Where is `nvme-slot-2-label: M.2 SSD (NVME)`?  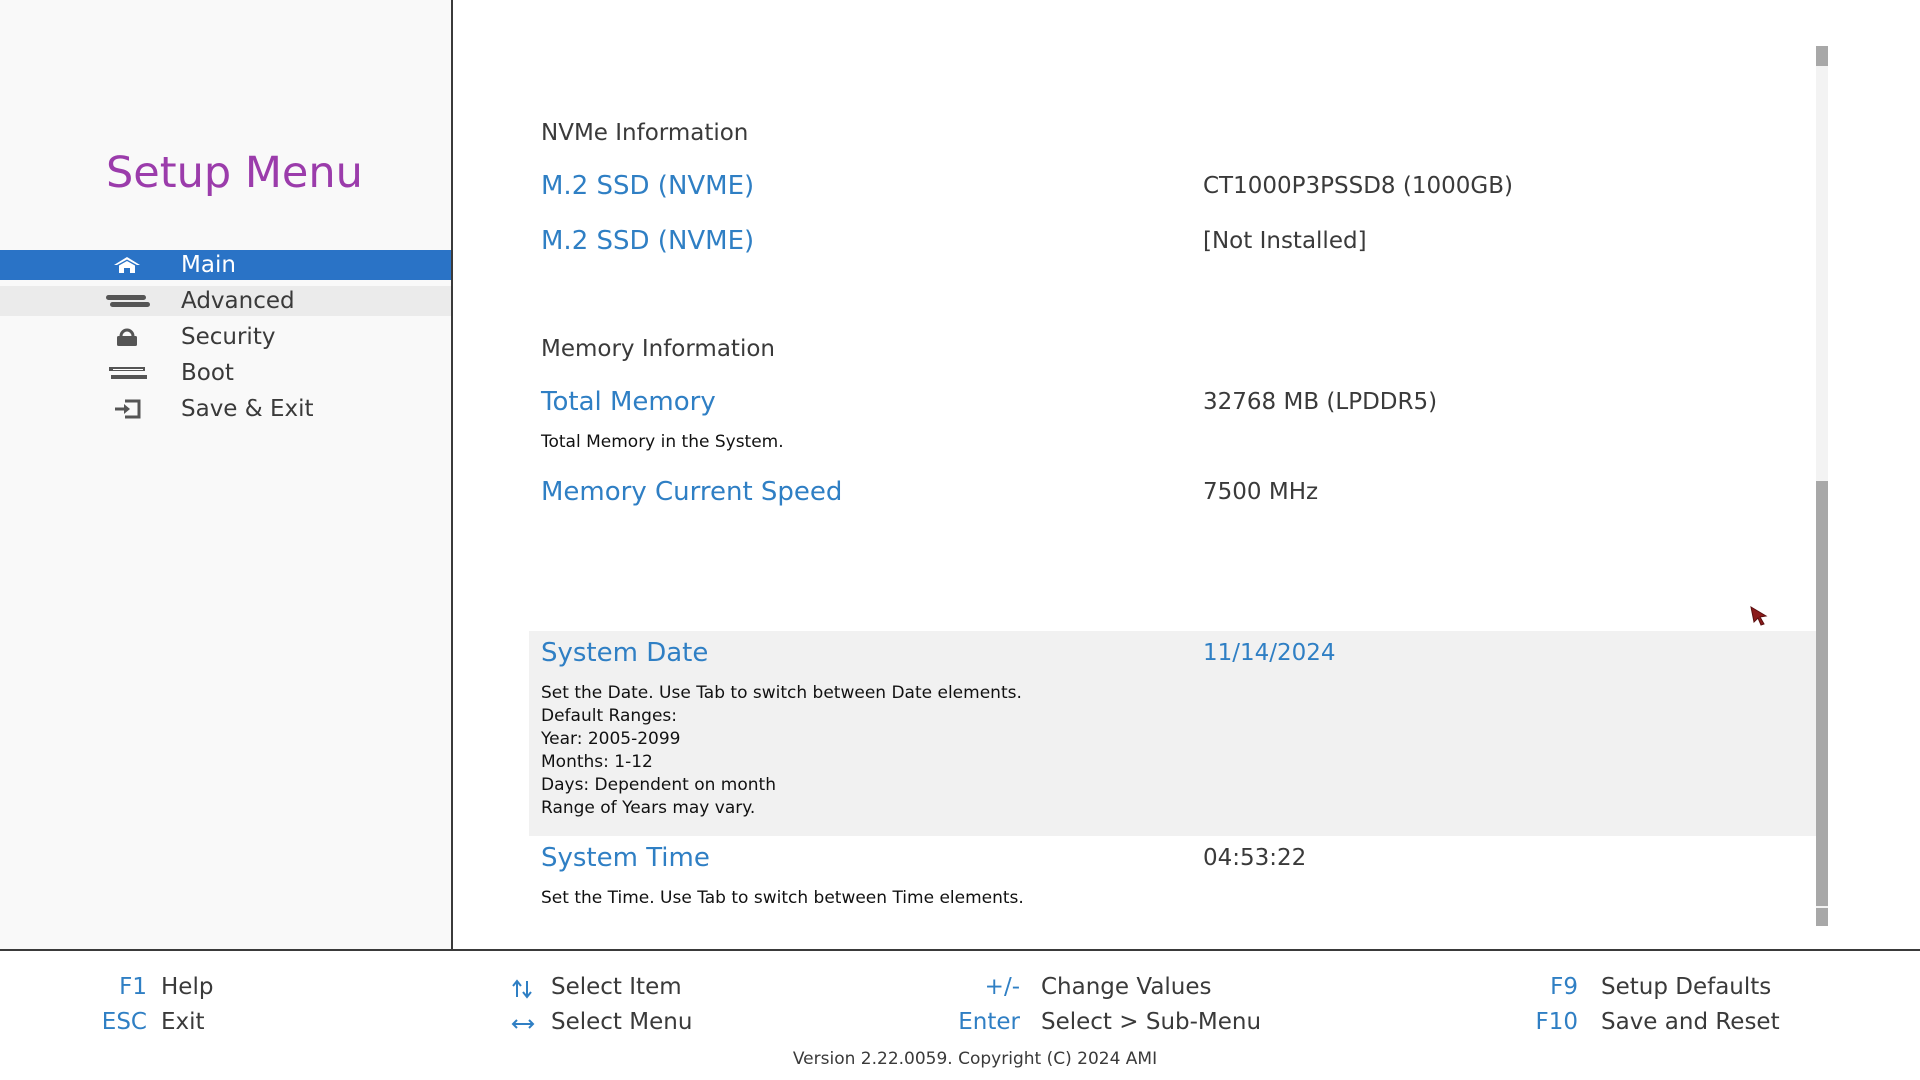
nvme-slot-2-label: M.2 SSD (NVME) is located at coordinates (648, 241).